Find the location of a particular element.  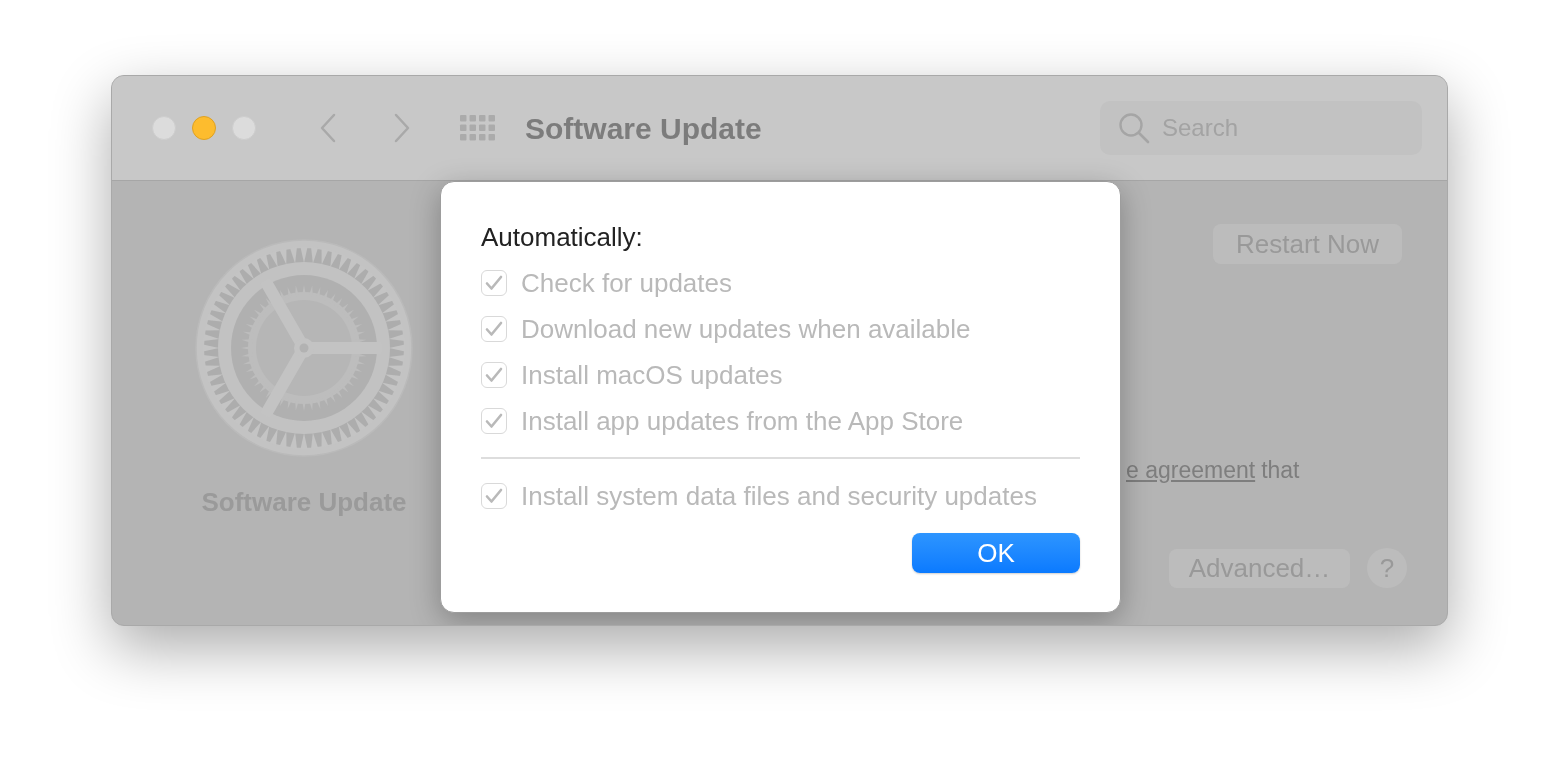

chevron-right-icon is located at coordinates (402, 128).